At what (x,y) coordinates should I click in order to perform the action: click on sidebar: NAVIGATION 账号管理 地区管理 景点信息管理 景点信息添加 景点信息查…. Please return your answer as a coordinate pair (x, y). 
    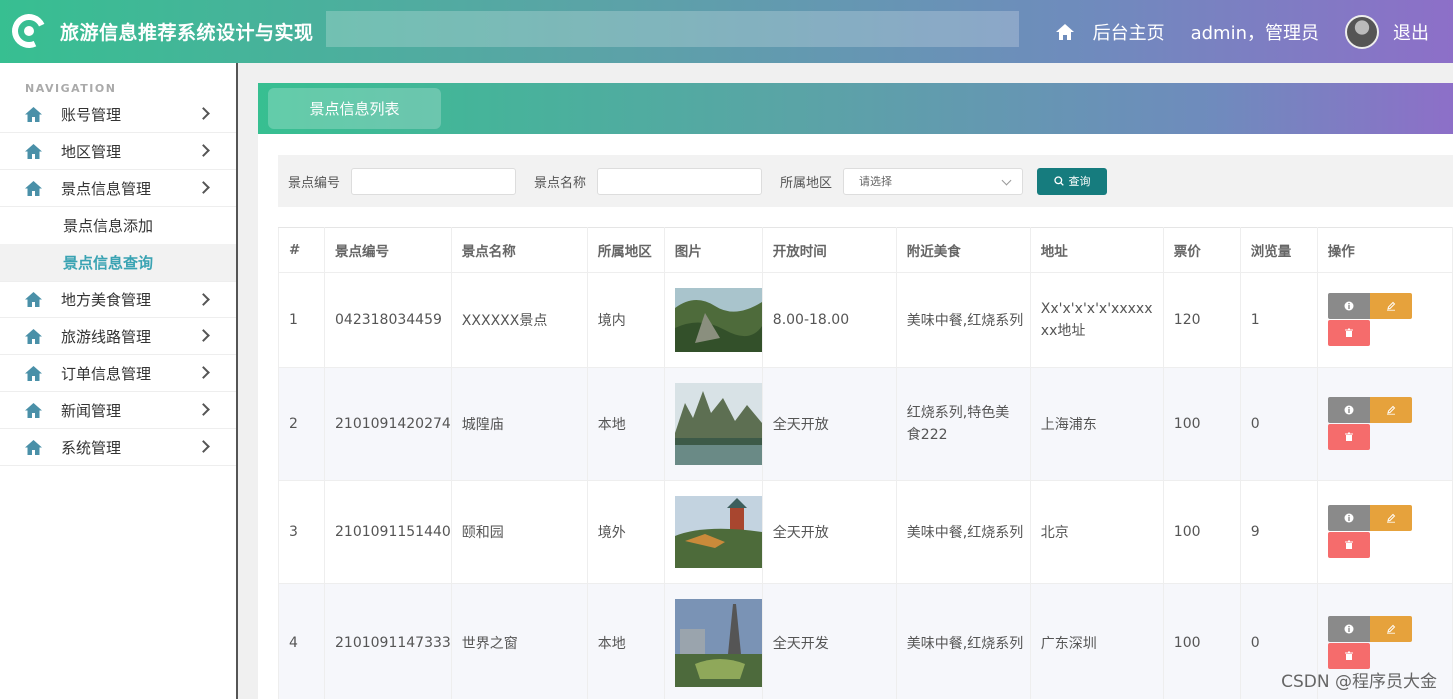
    Looking at the image, I should click on (119, 381).